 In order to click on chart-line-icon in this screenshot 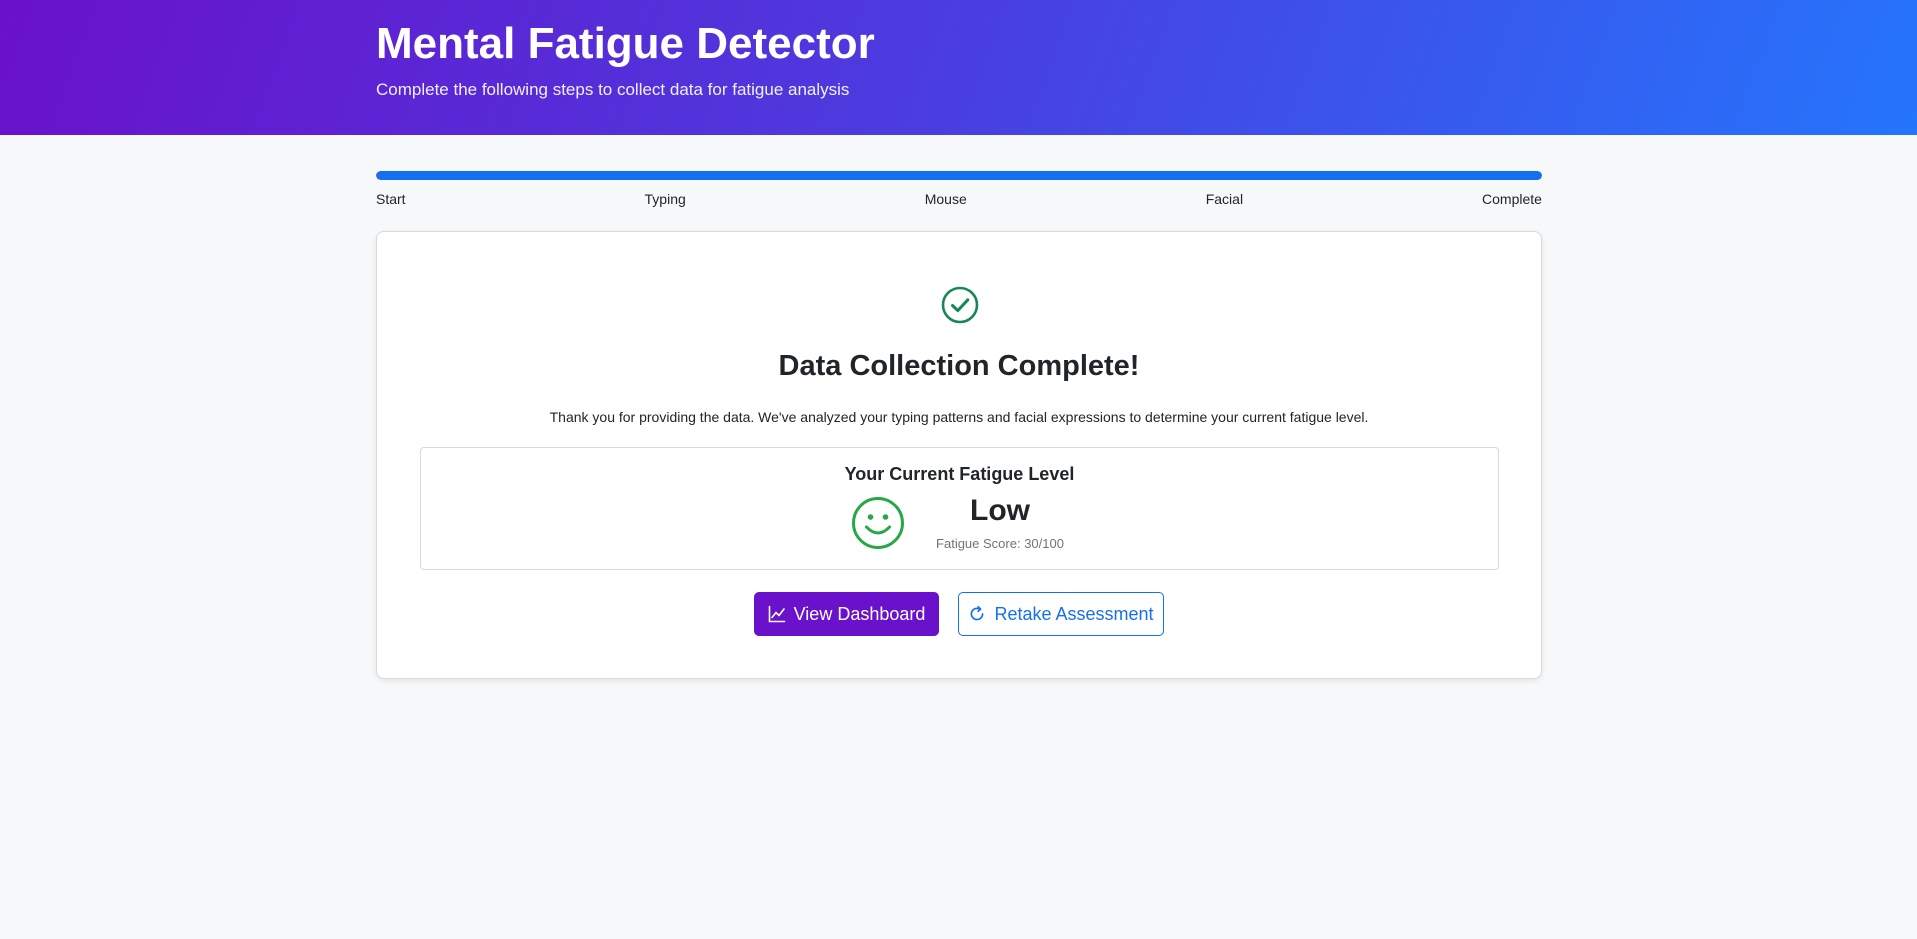, I will do `click(776, 614)`.